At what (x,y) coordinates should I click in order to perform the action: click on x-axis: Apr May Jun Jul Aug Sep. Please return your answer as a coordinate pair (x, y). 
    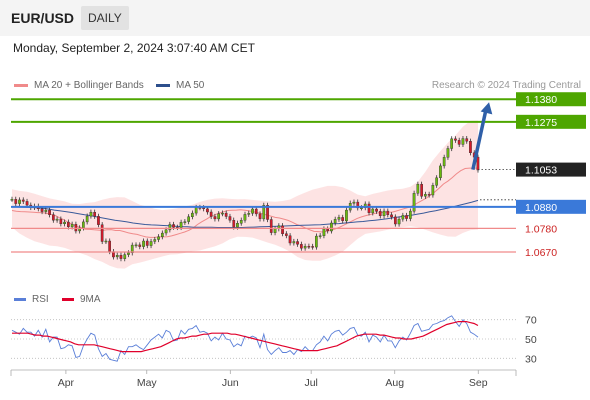
    Looking at the image, I should click on (263, 379).